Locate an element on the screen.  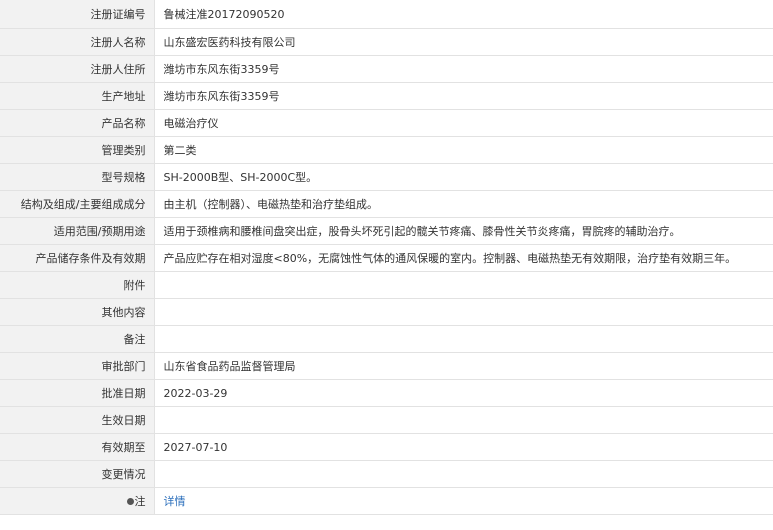
row-attachments: 附件 is located at coordinates (386, 285).